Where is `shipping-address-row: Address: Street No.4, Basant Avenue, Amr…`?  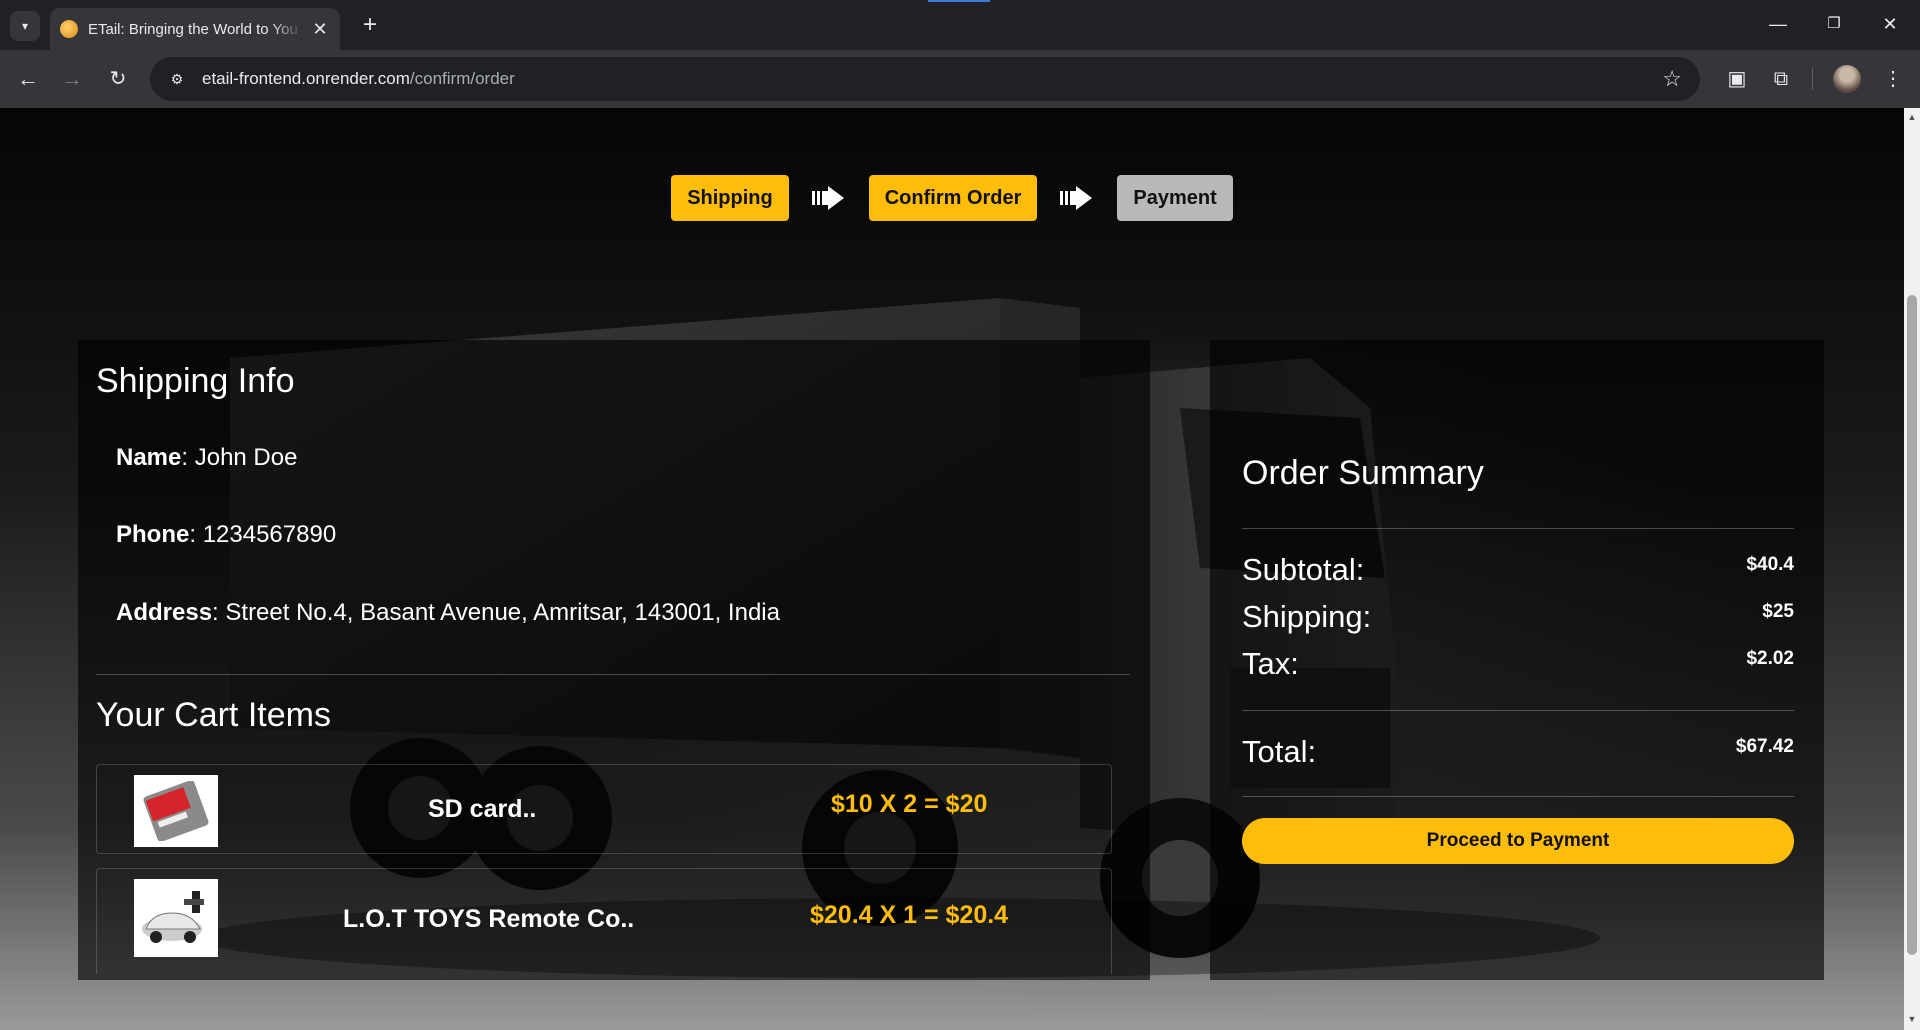 shipping-address-row: Address: Street No.4, Basant Avenue, Amr… is located at coordinates (448, 612).